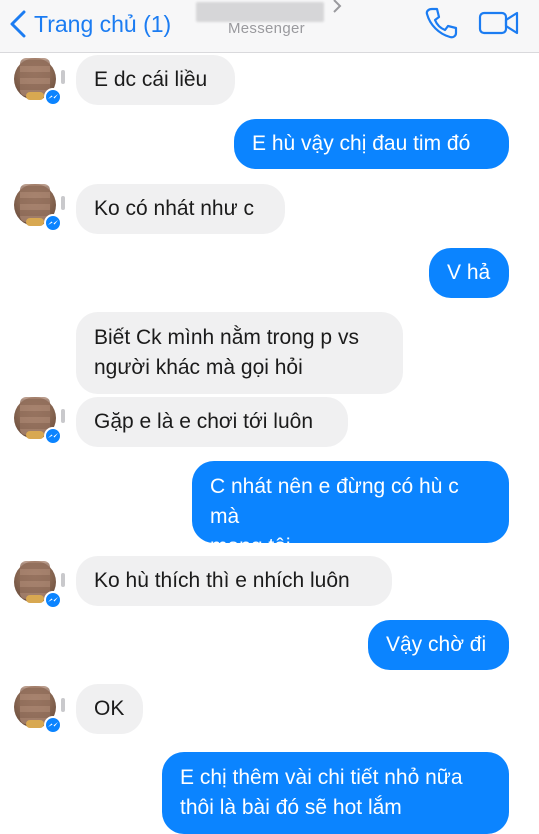  What do you see at coordinates (350, 509) in the screenshot?
I see `outgoing-message: C nhát nên e đừng có hù c mà mang tội` at bounding box center [350, 509].